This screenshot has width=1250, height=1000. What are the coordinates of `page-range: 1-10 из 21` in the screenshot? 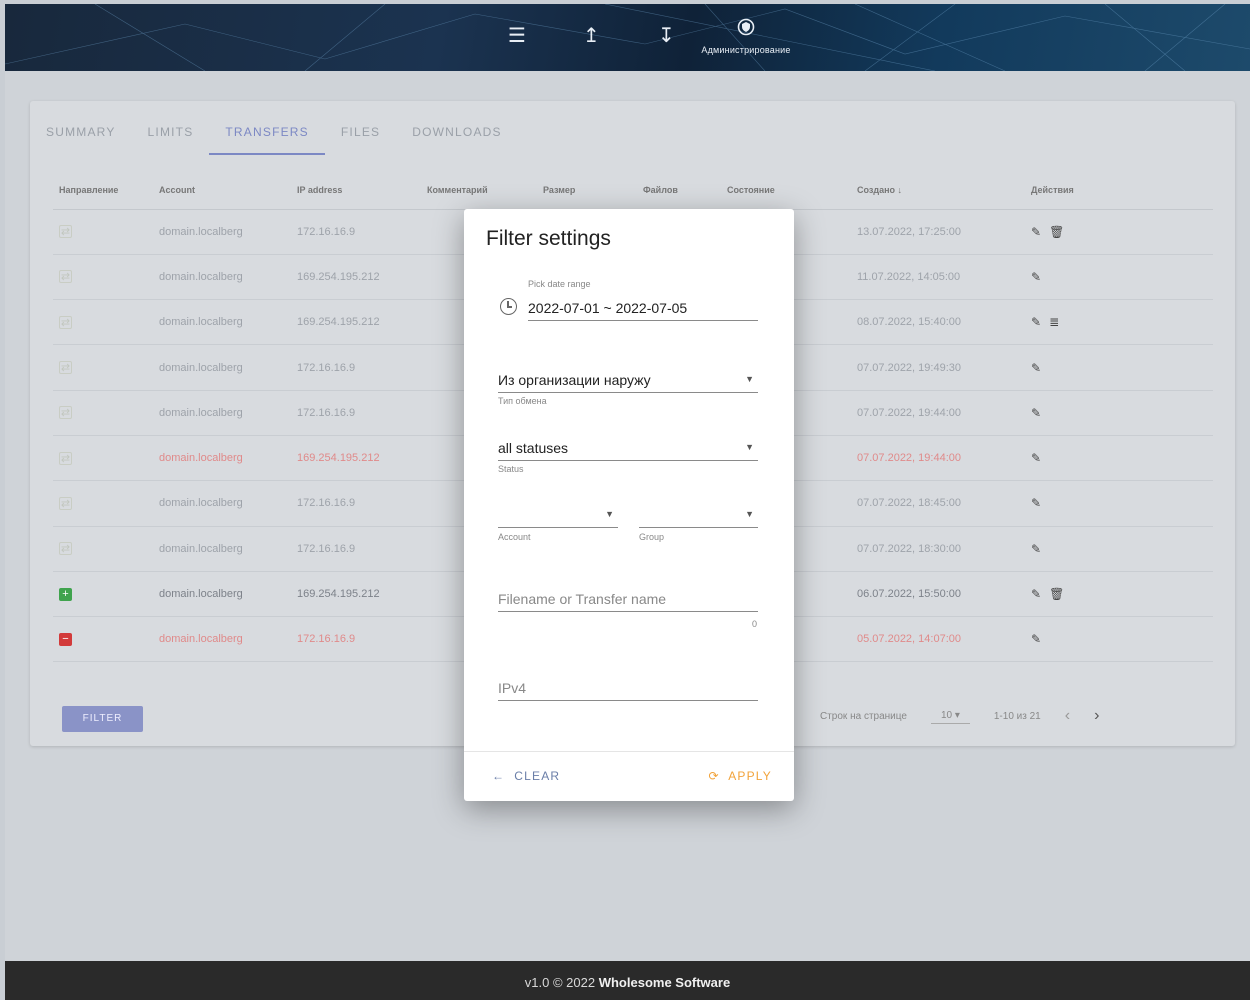 It's located at (1017, 716).